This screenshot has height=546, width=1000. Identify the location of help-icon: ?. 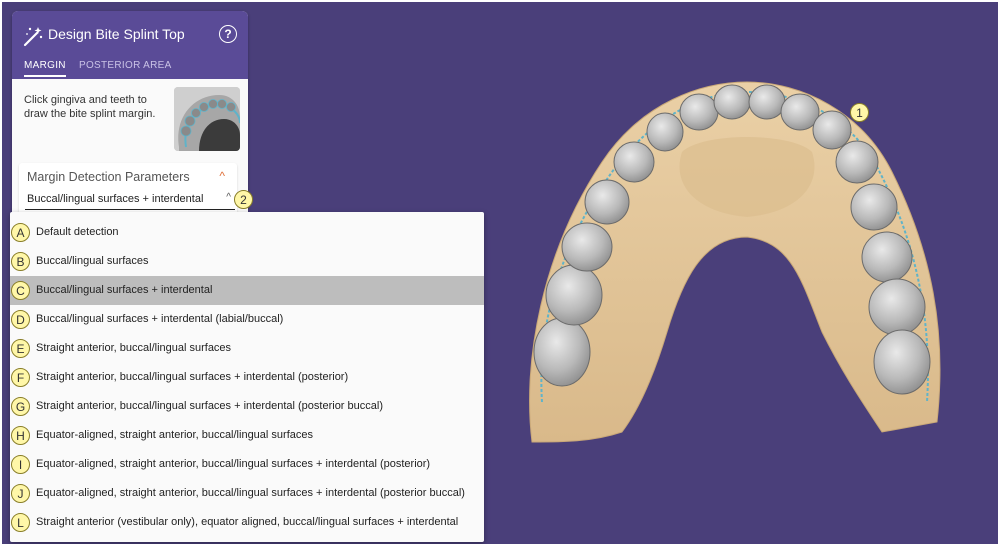
(228, 34).